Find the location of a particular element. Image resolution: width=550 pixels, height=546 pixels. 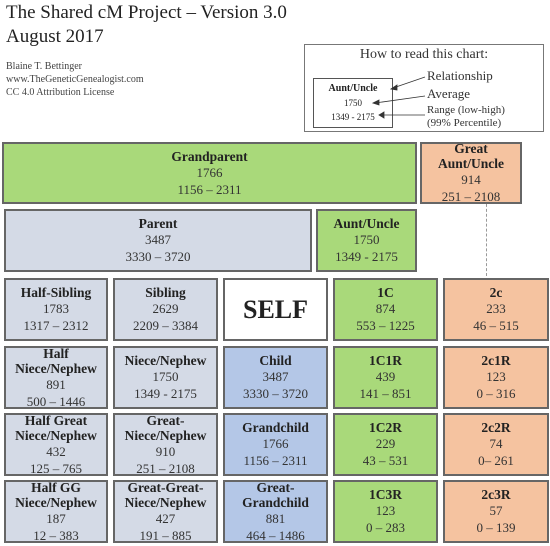

cell-range: 500 – 1446 is located at coordinates (56, 401).